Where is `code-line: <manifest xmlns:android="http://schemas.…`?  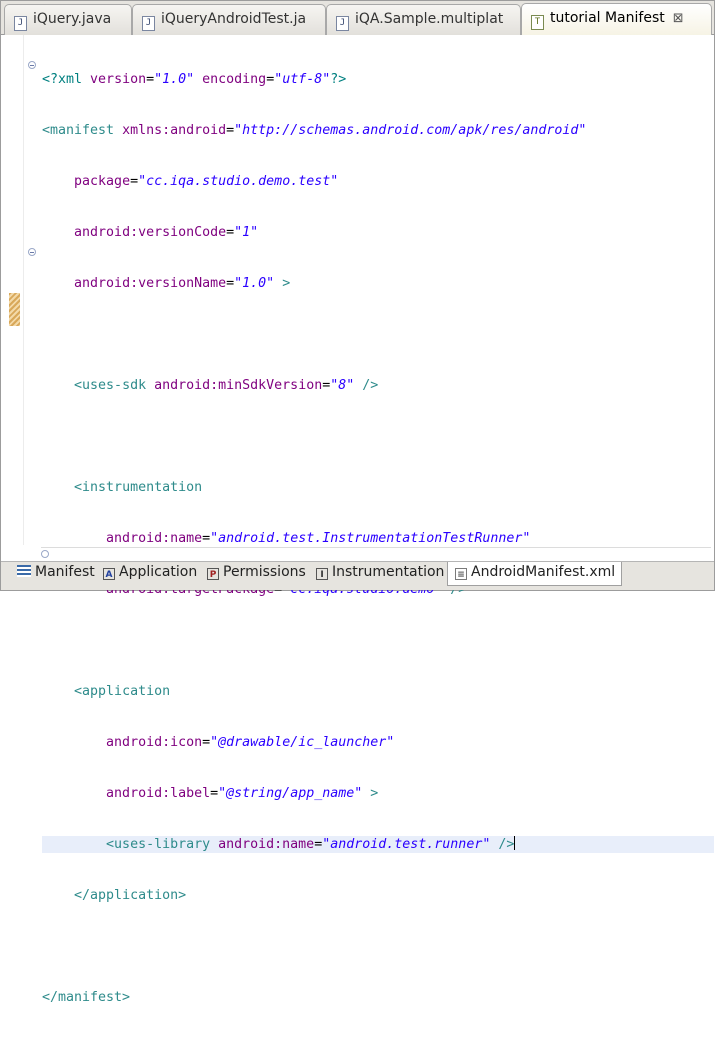 code-line: <manifest xmlns:android="http://schemas.… is located at coordinates (314, 130).